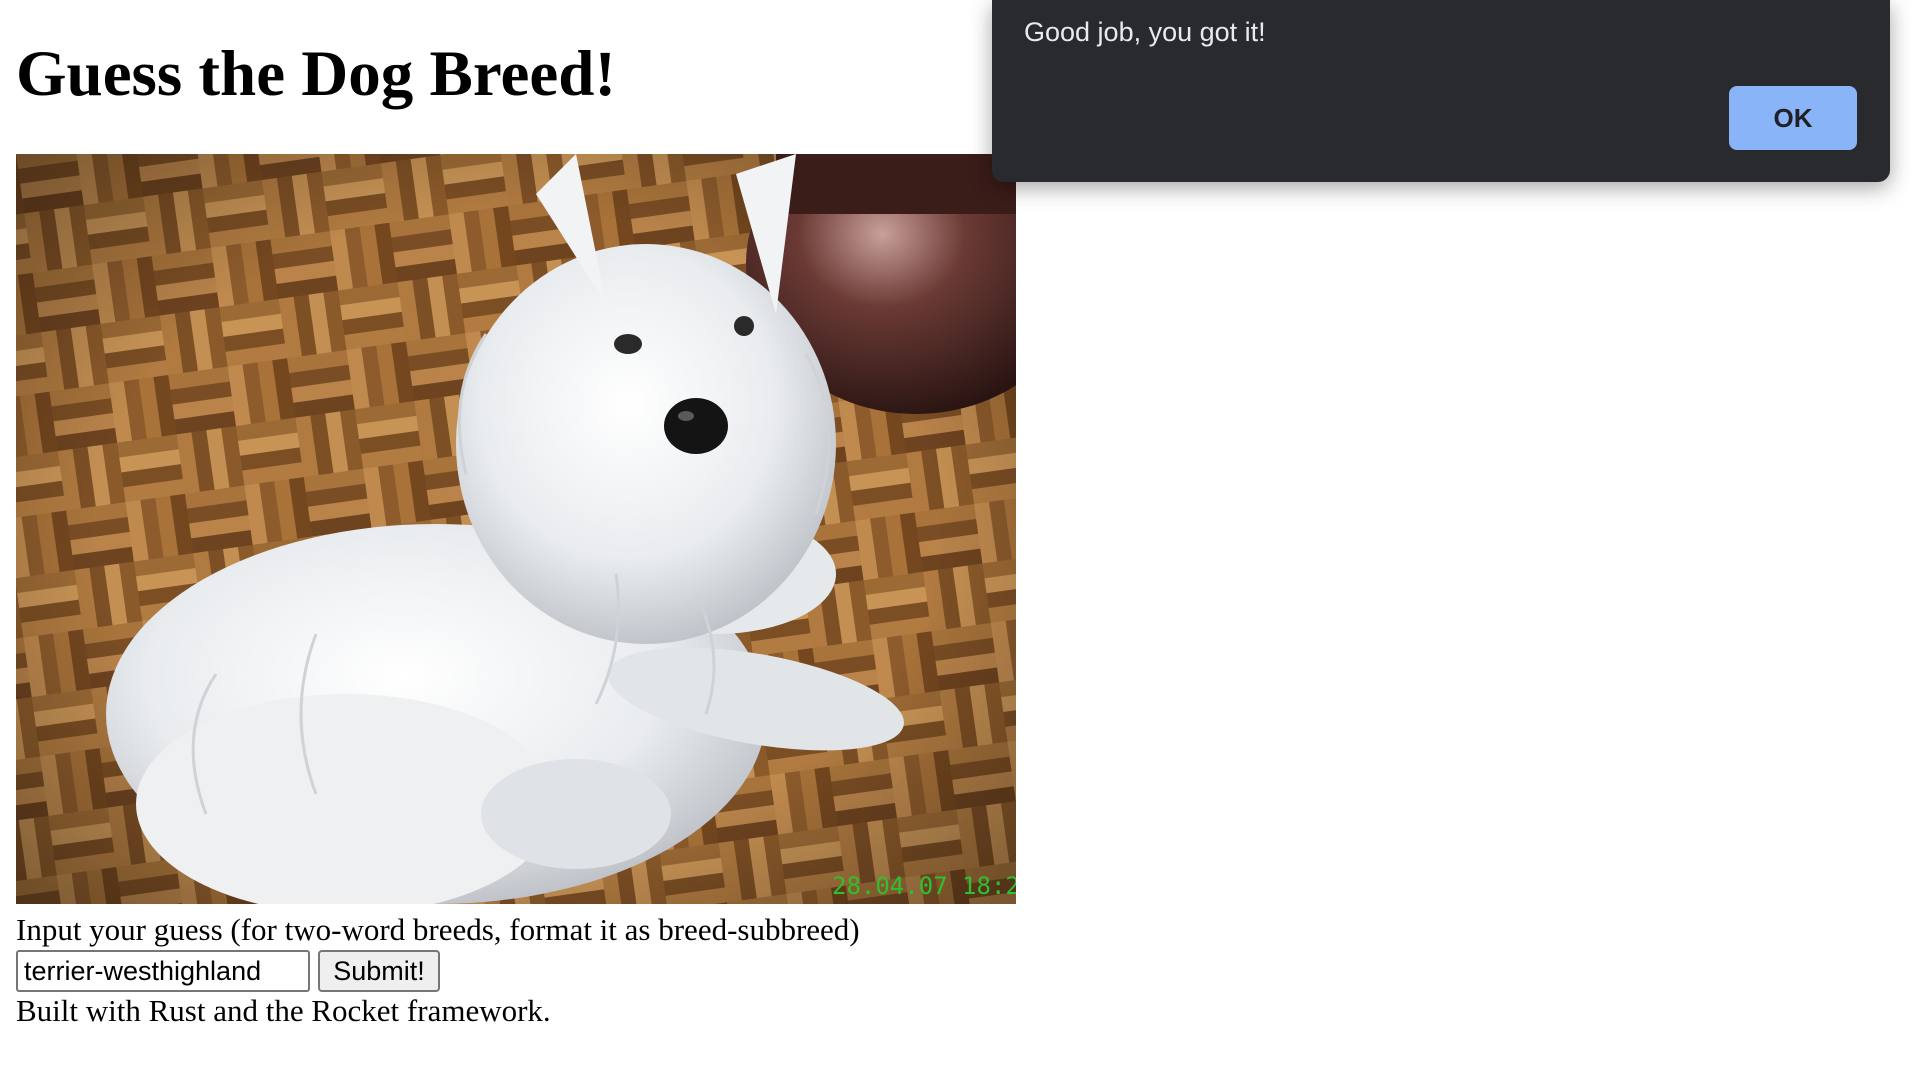 The width and height of the screenshot is (1924, 1074). I want to click on photo-timestamp: 28.04.07 18:21, so click(924, 886).